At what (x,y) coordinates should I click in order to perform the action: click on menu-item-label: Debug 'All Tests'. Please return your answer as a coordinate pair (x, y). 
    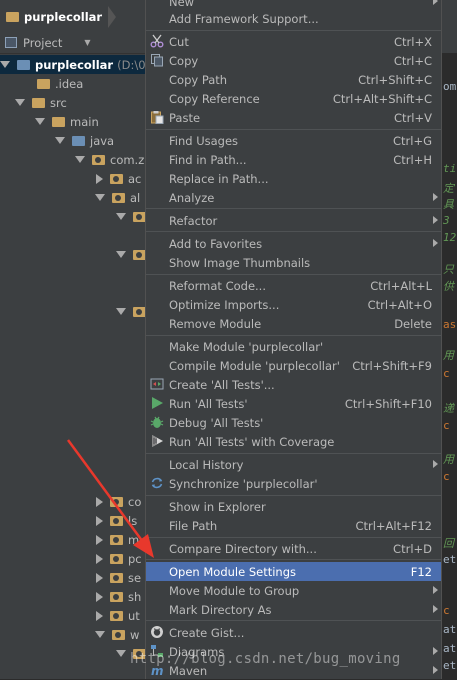
    Looking at the image, I should click on (216, 422).